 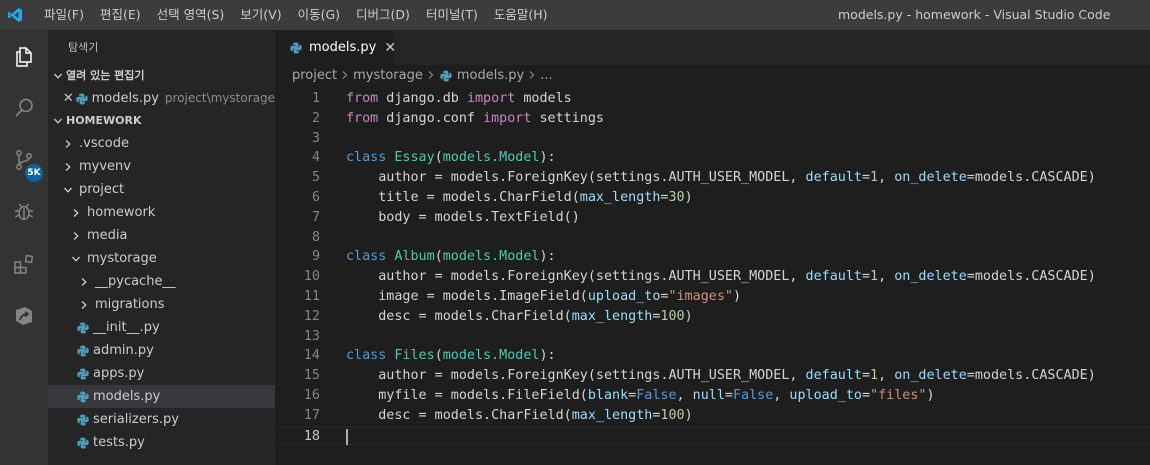 I want to click on code-line: 9 class Album(models.Model):, so click(x=712, y=257).